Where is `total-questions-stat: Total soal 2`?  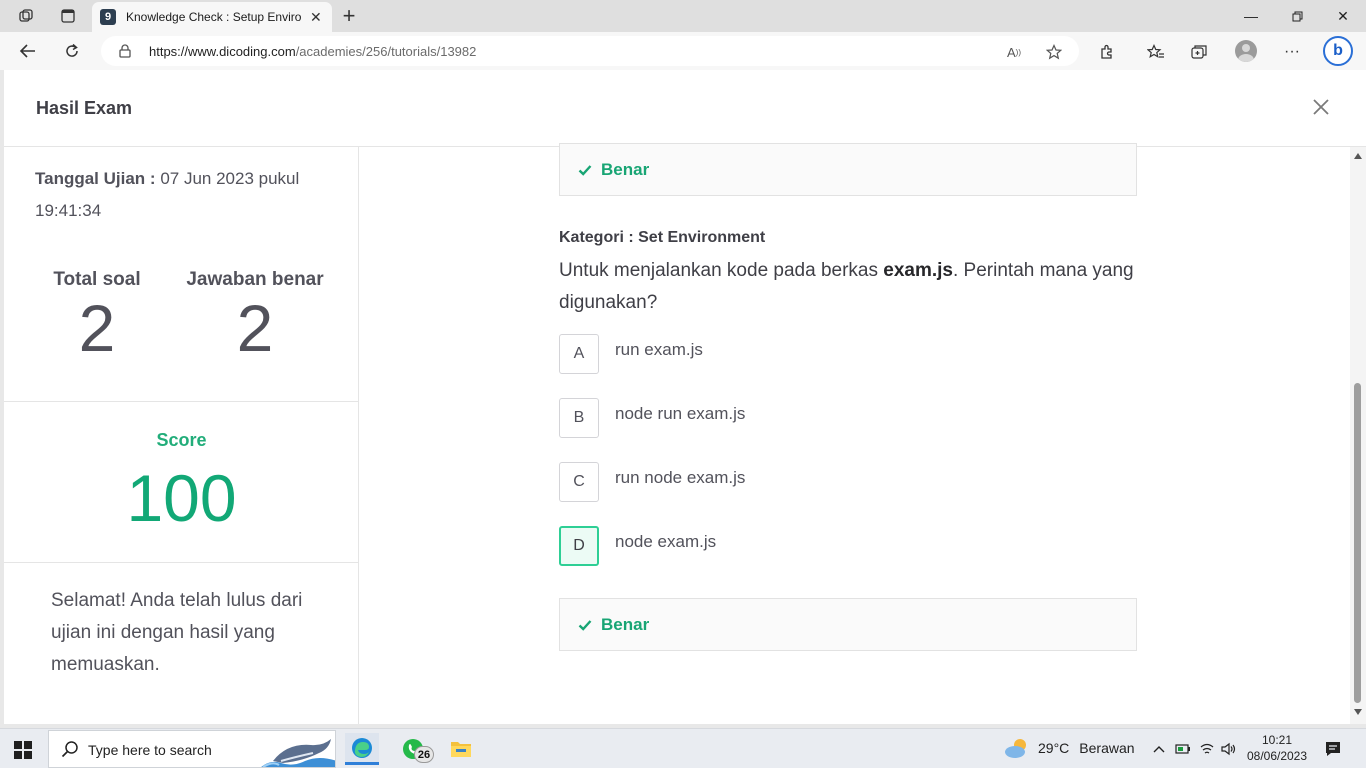 total-questions-stat: Total soal 2 is located at coordinates (97, 317).